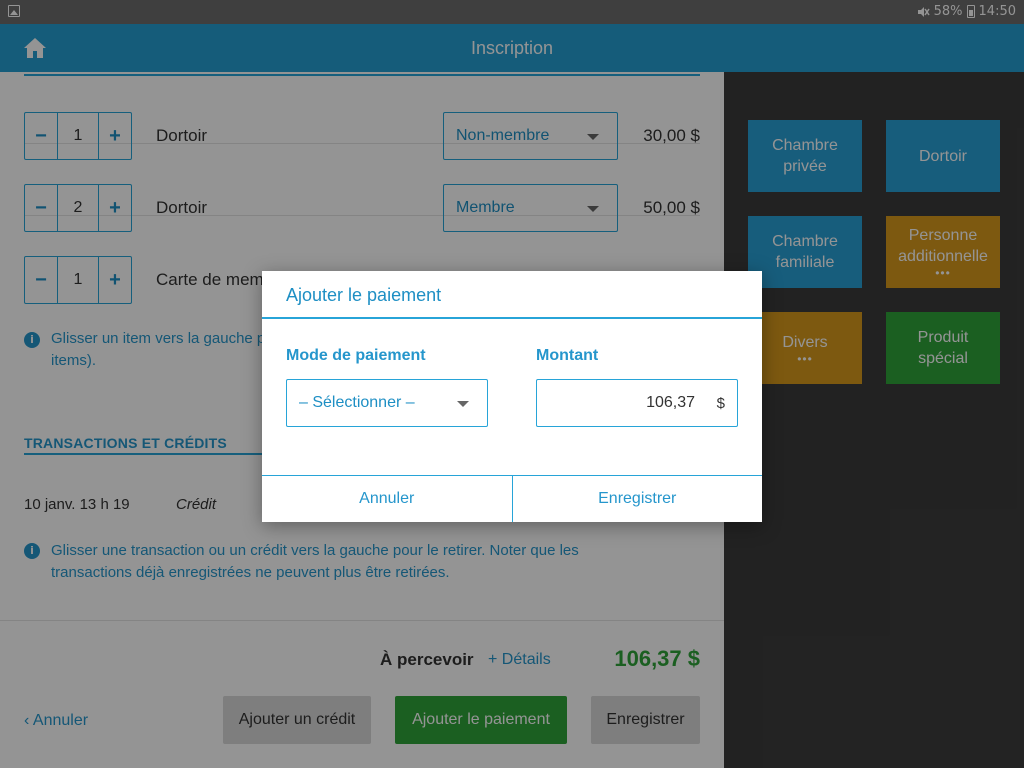 This screenshot has width=1024, height=768. What do you see at coordinates (720, 403) in the screenshot?
I see `currency-symbol: $` at bounding box center [720, 403].